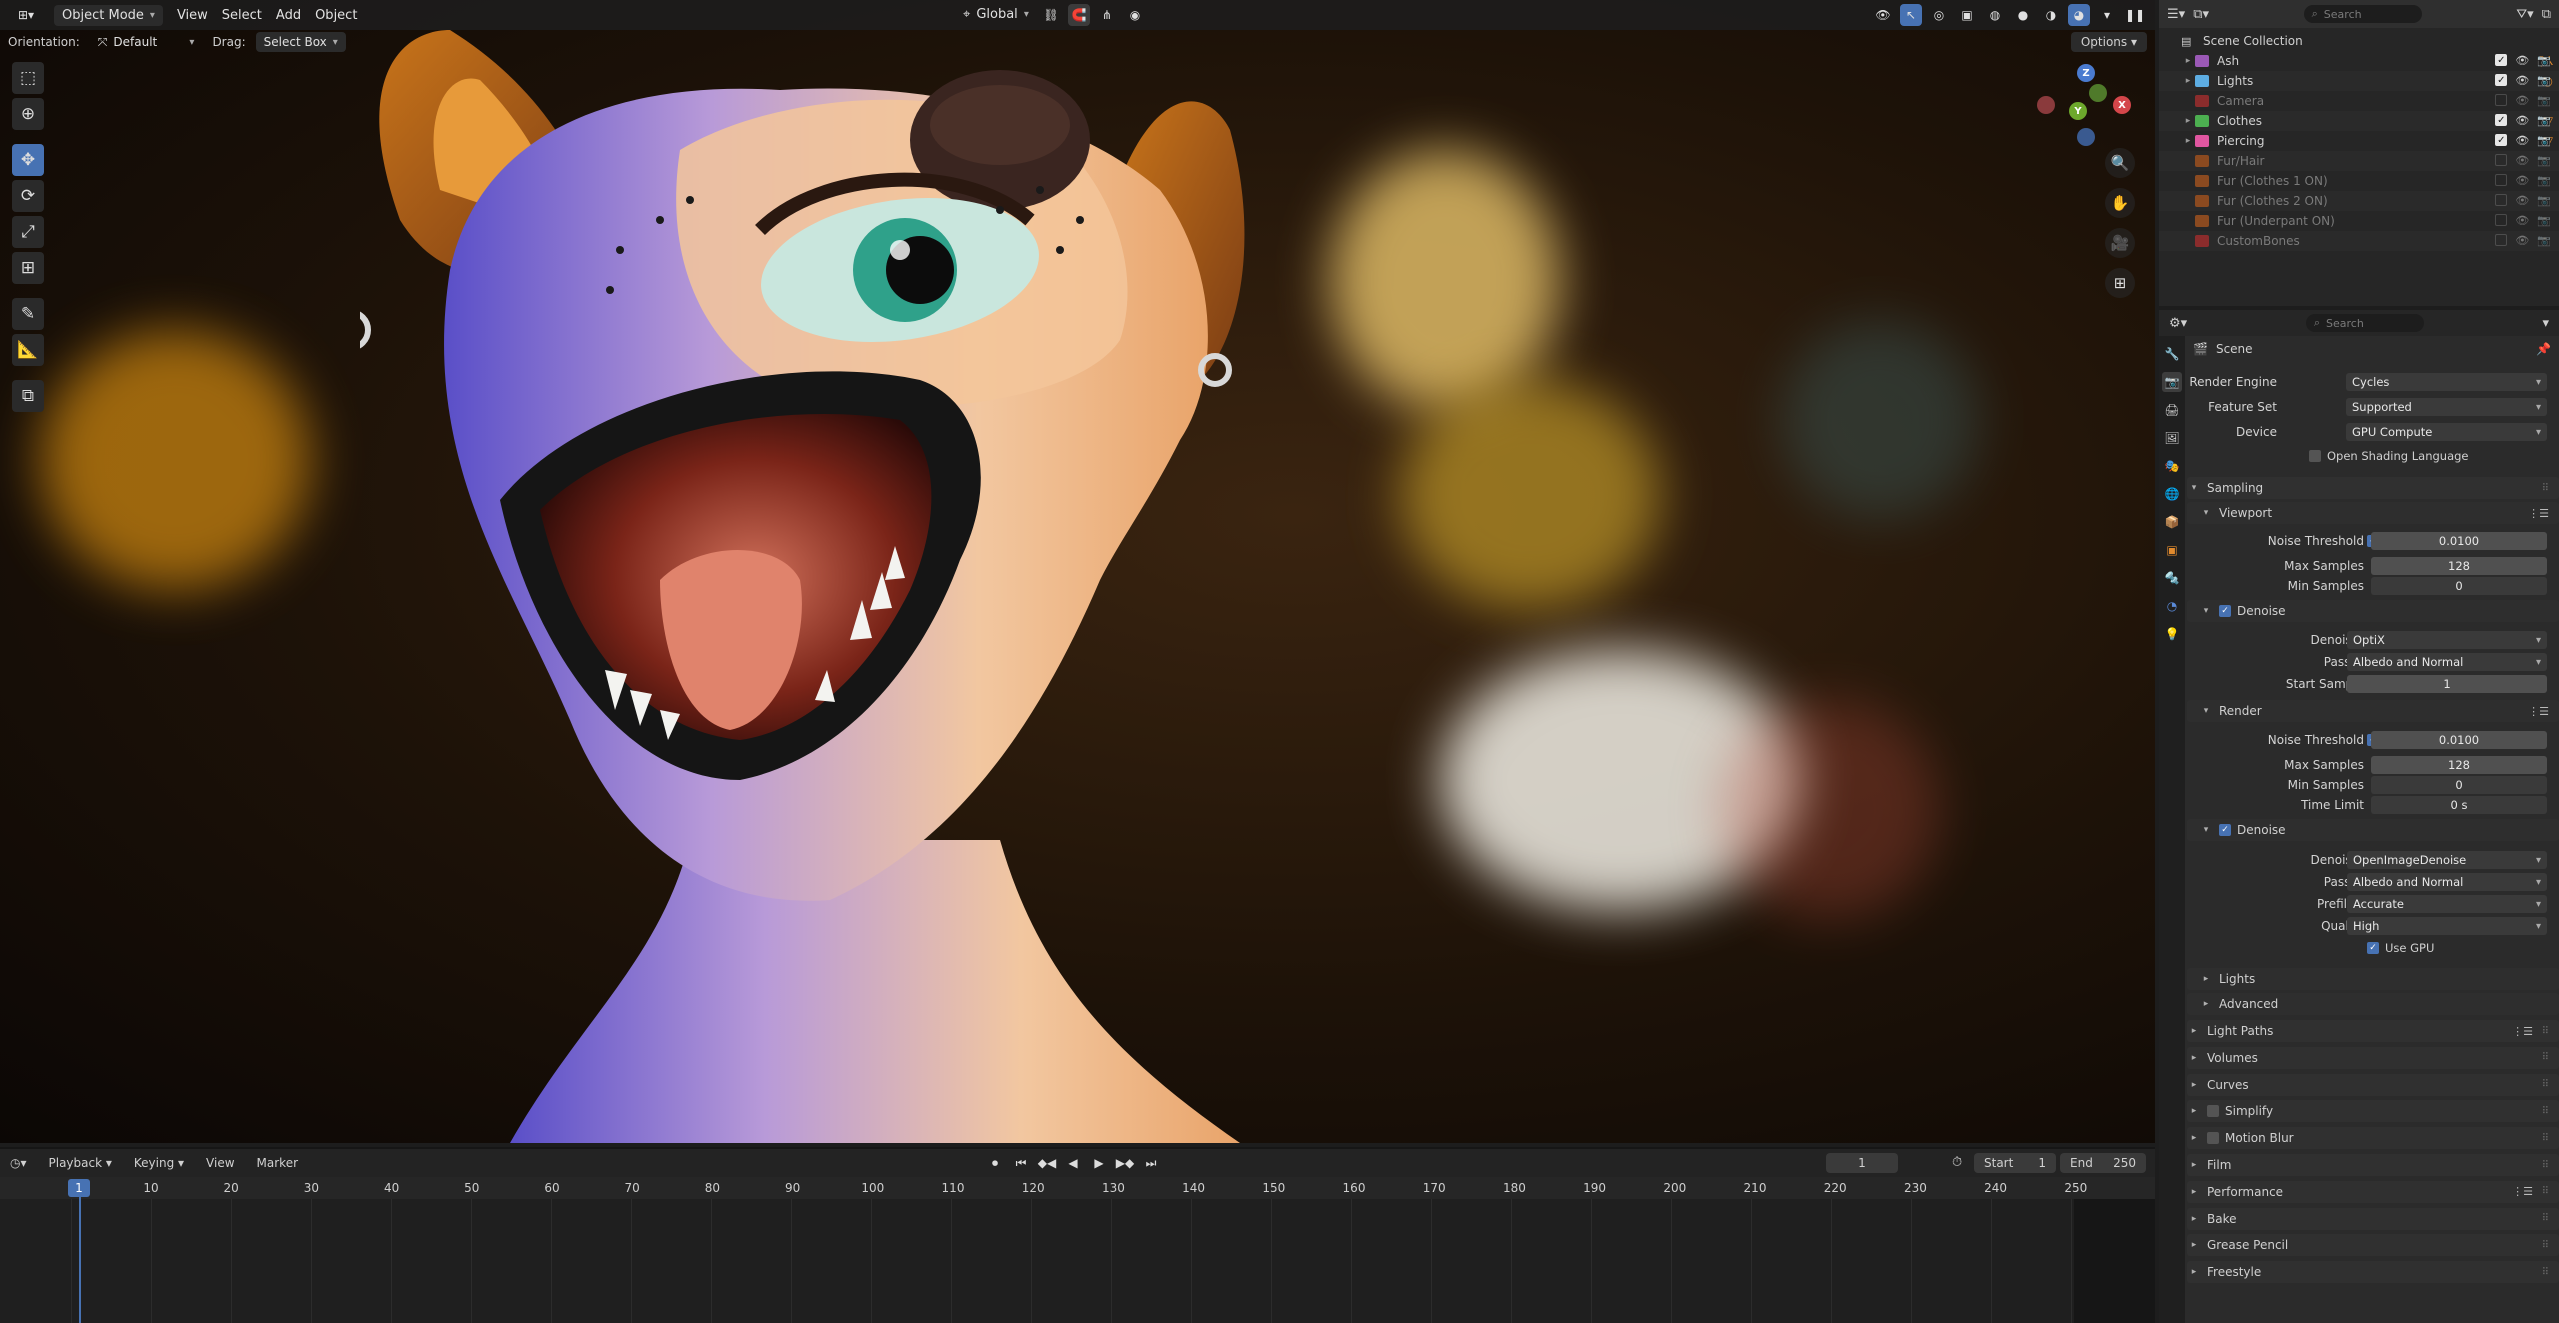  What do you see at coordinates (28, 160) in the screenshot?
I see `move-tool-icon: ✥` at bounding box center [28, 160].